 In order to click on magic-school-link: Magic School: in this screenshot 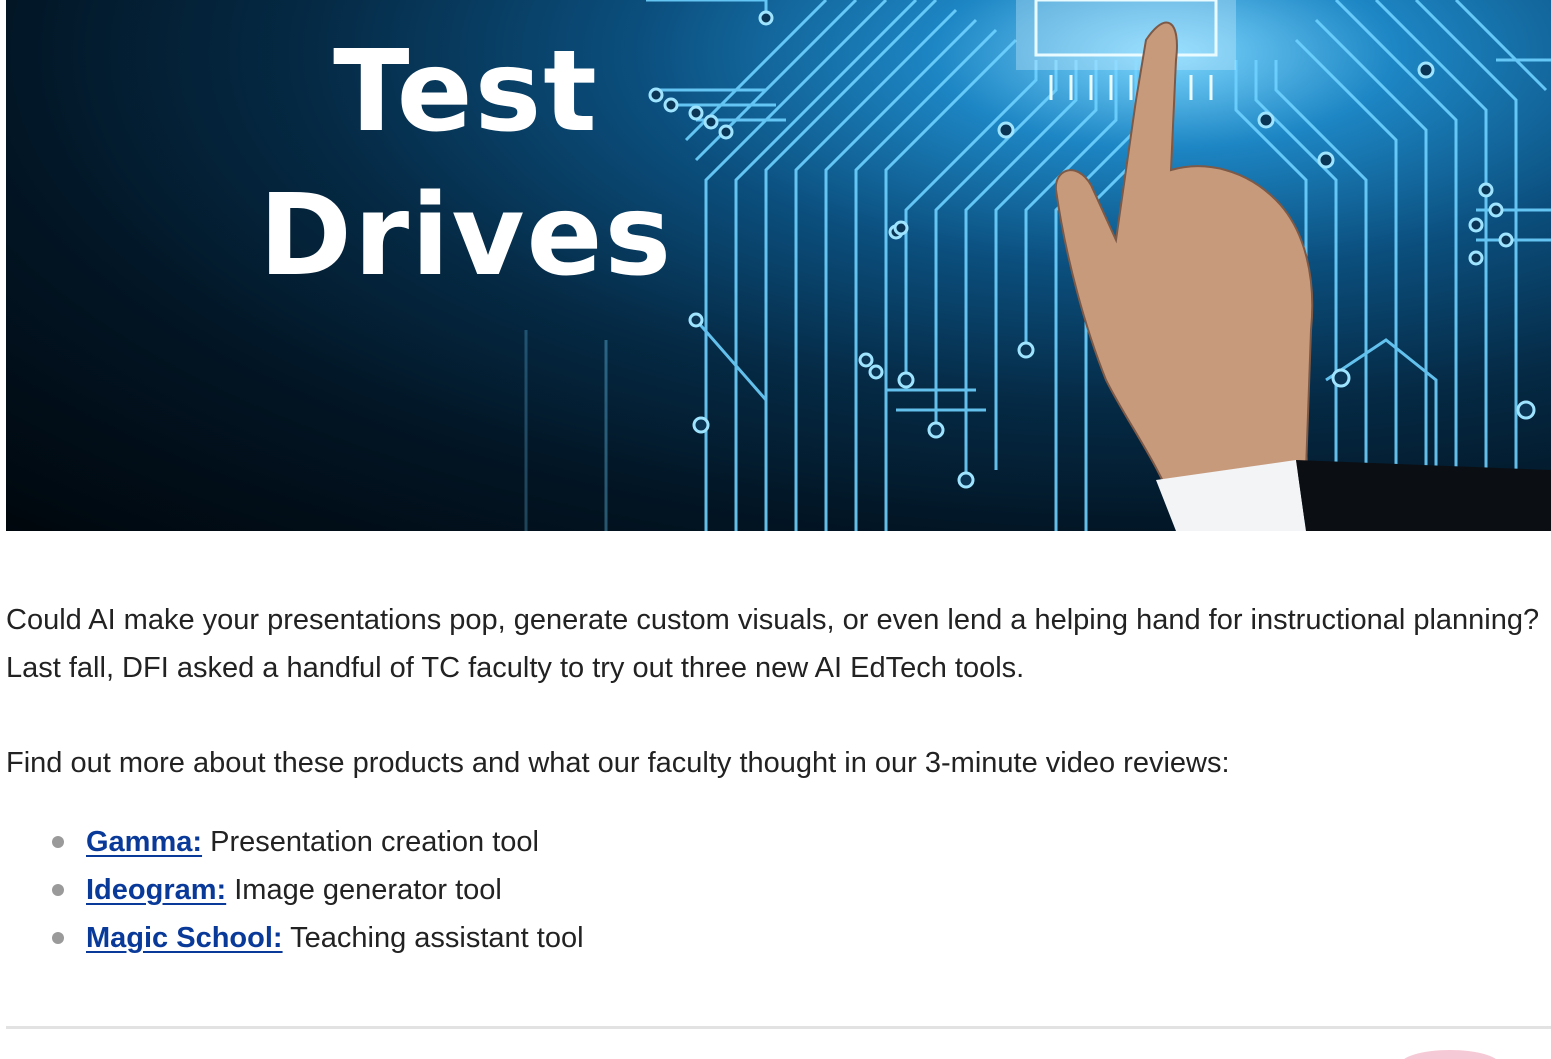, I will do `click(184, 938)`.